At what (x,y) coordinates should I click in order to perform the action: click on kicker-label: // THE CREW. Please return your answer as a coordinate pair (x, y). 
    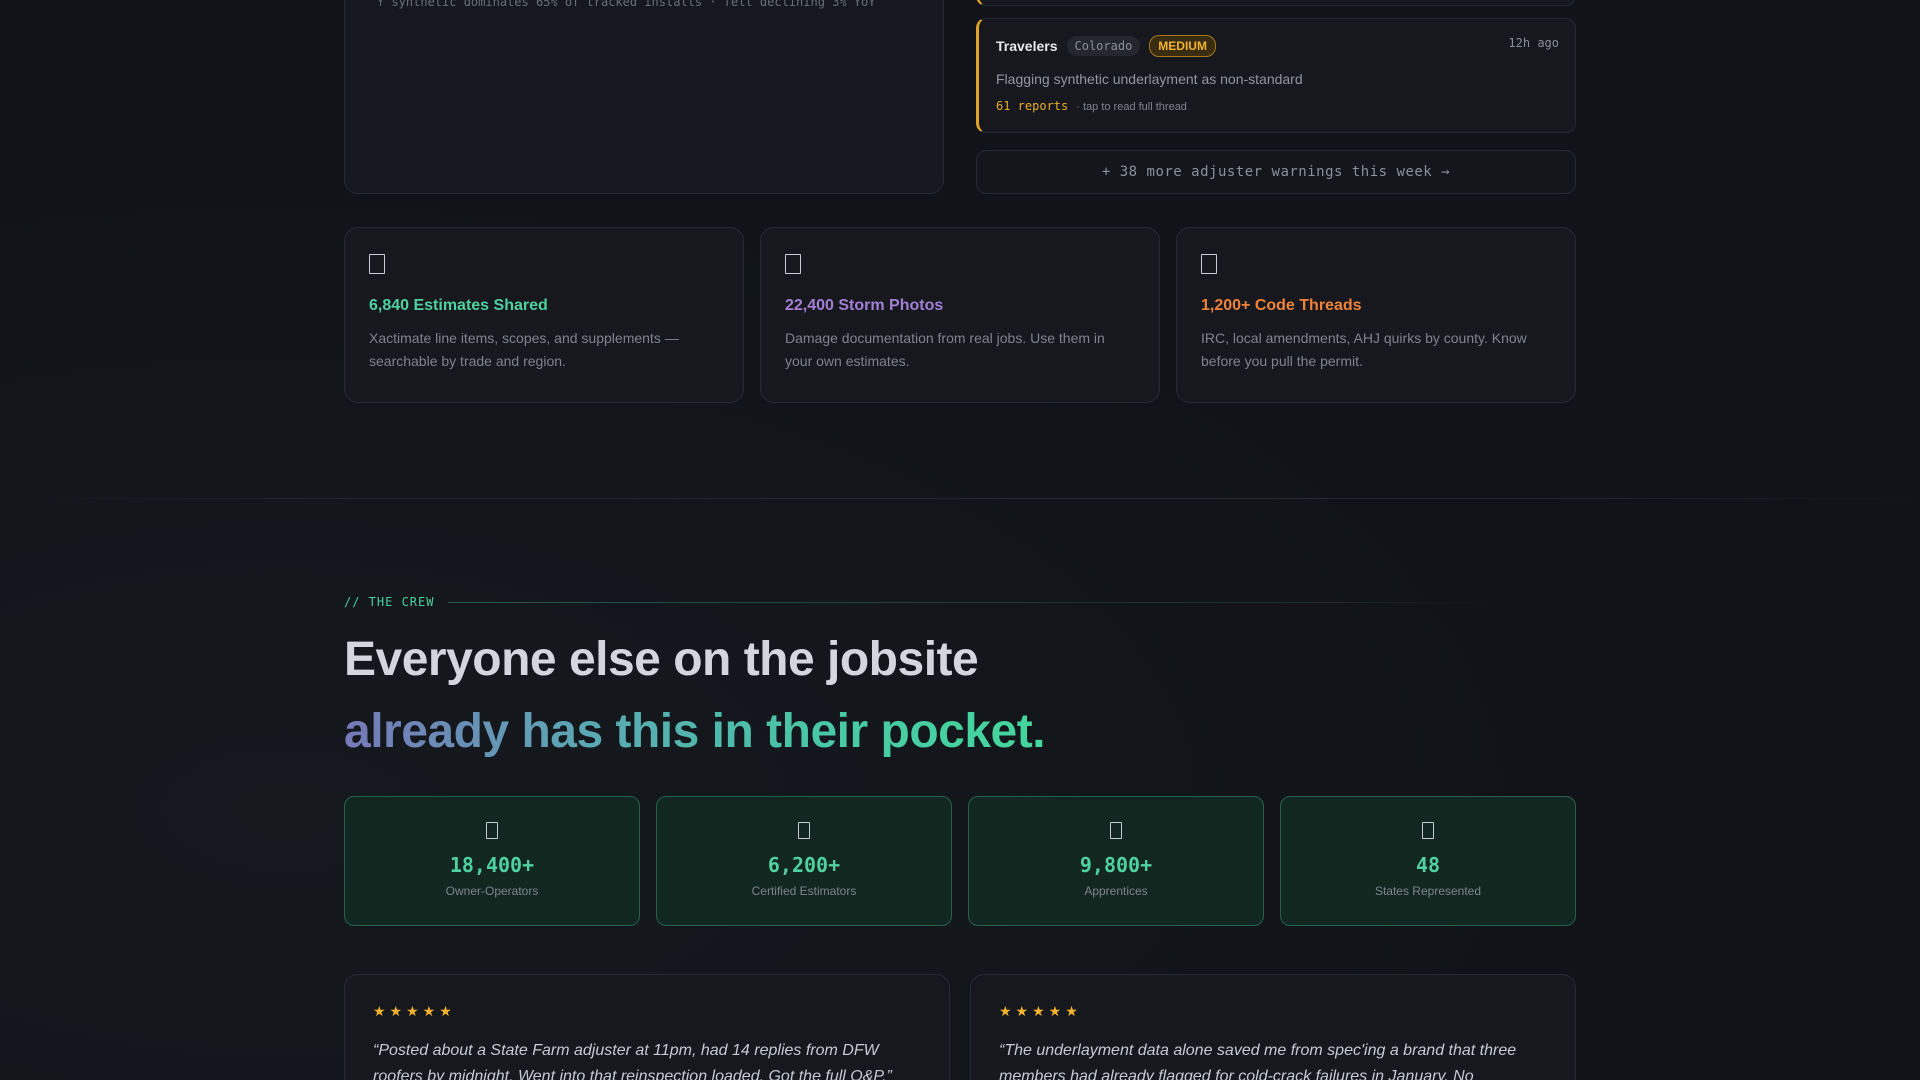
    Looking at the image, I should click on (389, 602).